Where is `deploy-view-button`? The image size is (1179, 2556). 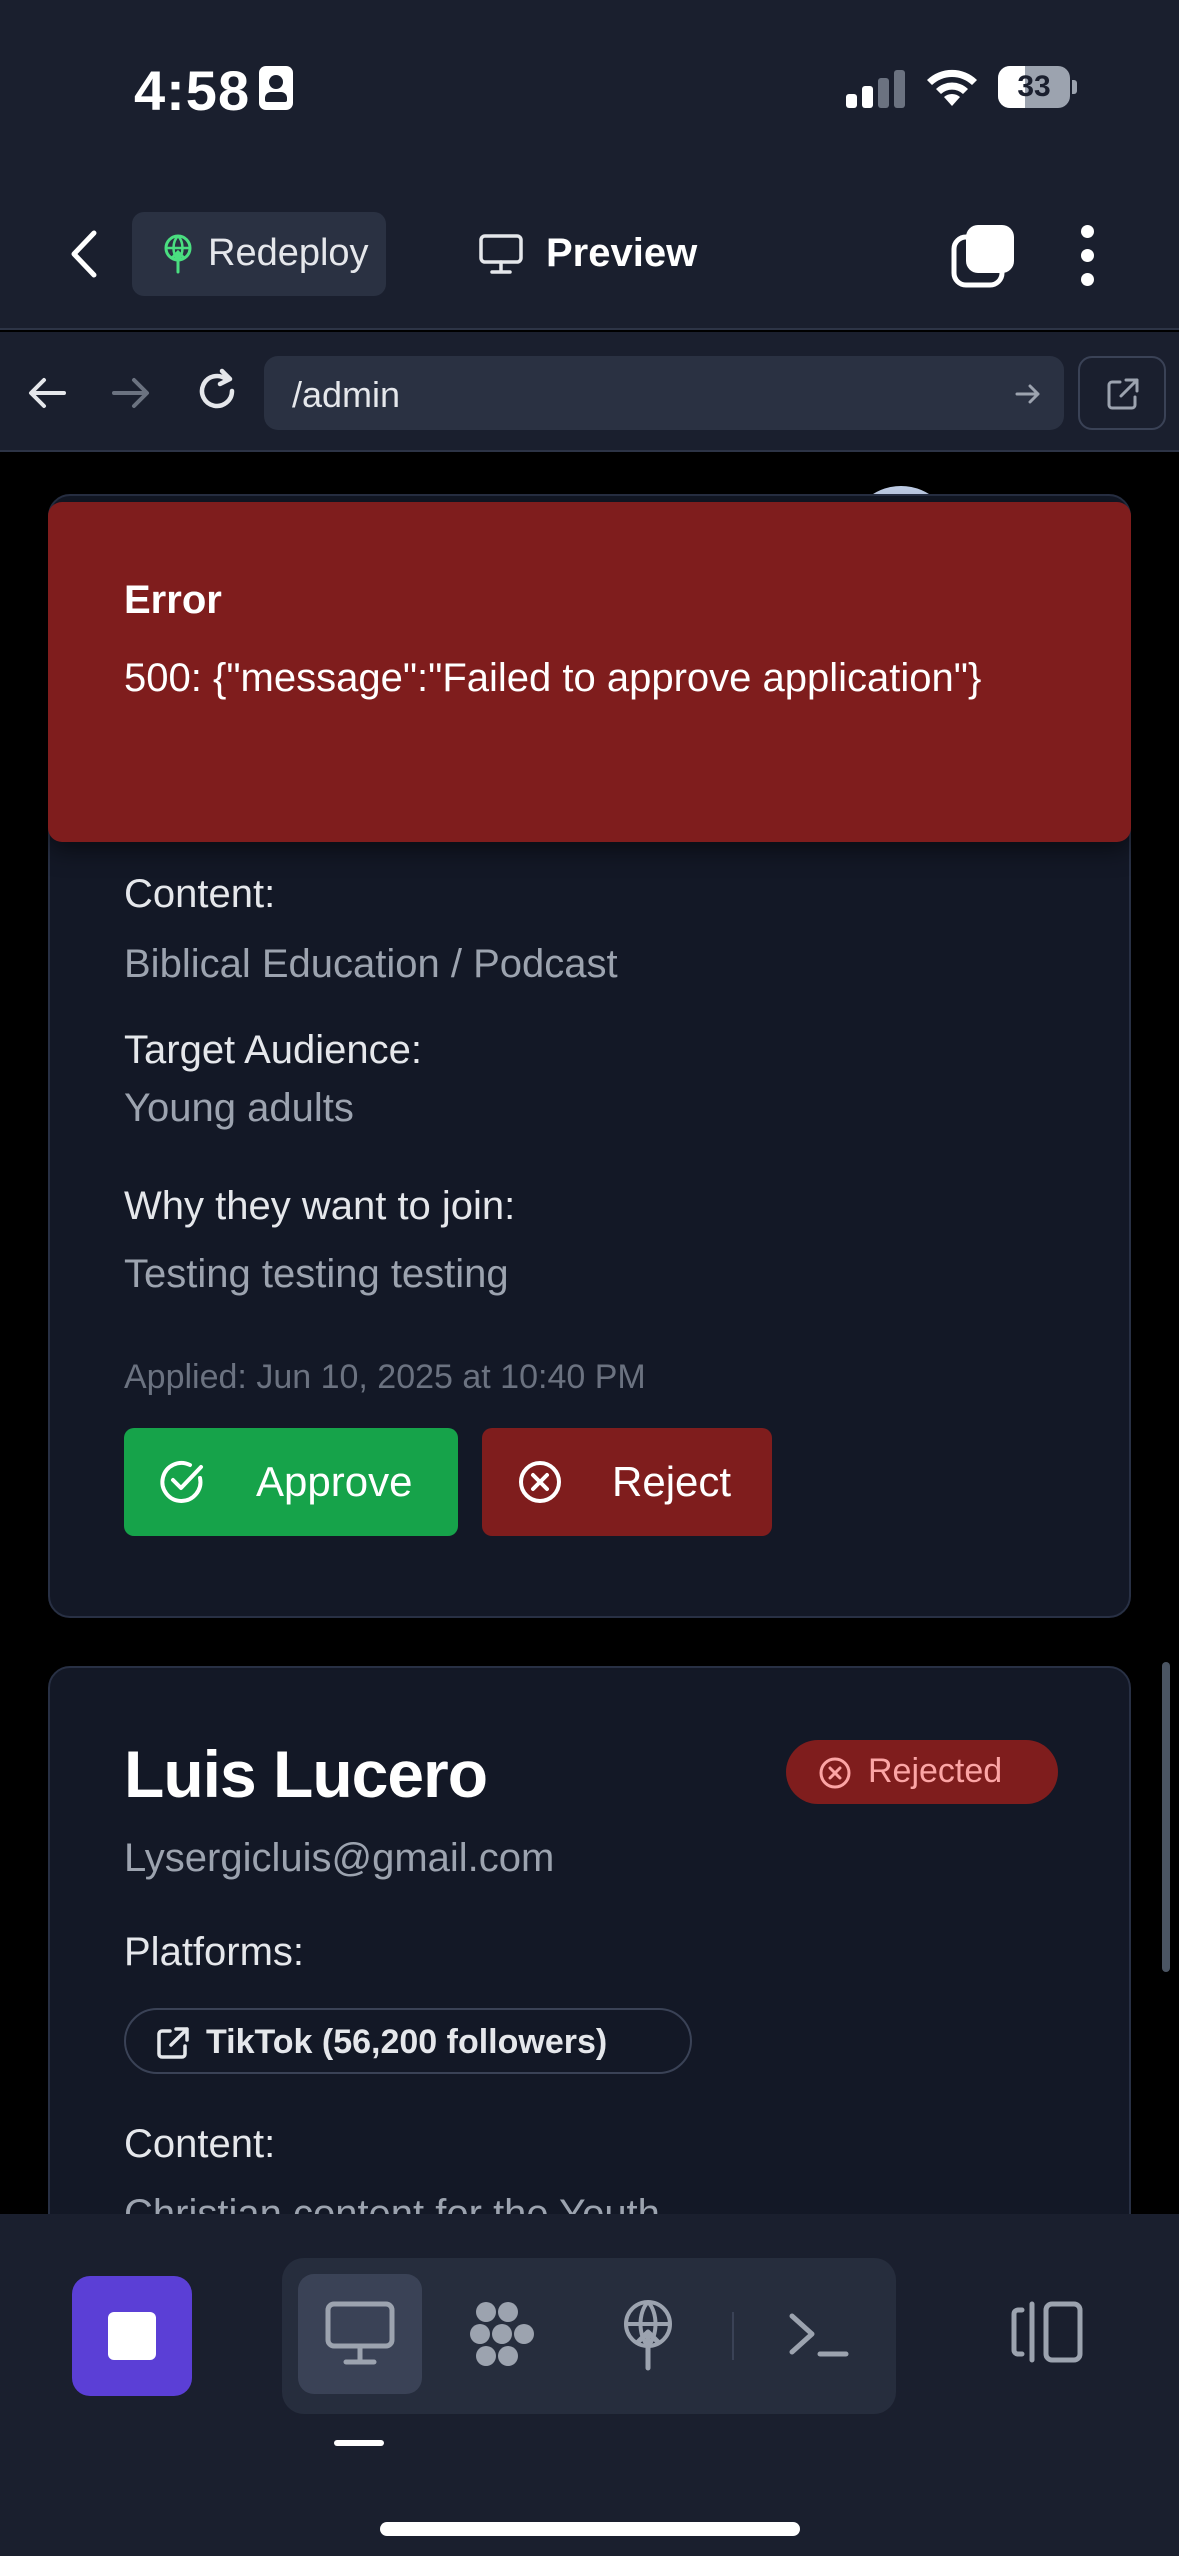 deploy-view-button is located at coordinates (648, 2334).